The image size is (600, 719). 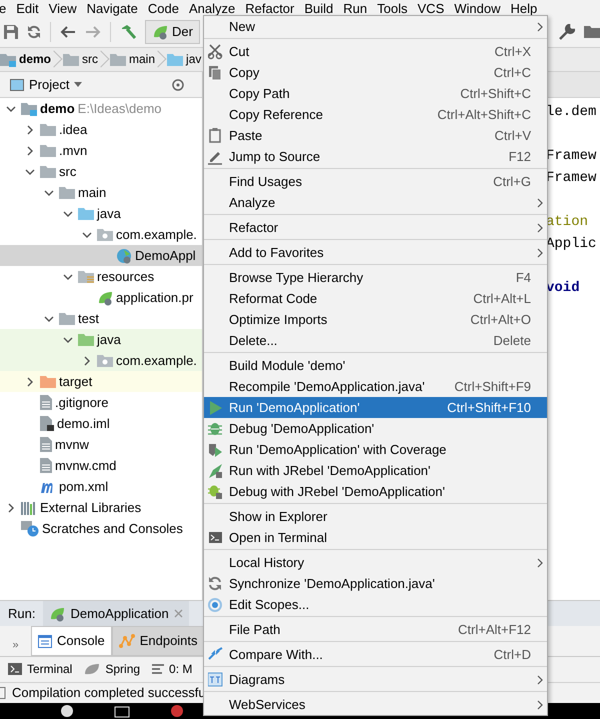 What do you see at coordinates (178, 85) in the screenshot?
I see `crosshair-icon` at bounding box center [178, 85].